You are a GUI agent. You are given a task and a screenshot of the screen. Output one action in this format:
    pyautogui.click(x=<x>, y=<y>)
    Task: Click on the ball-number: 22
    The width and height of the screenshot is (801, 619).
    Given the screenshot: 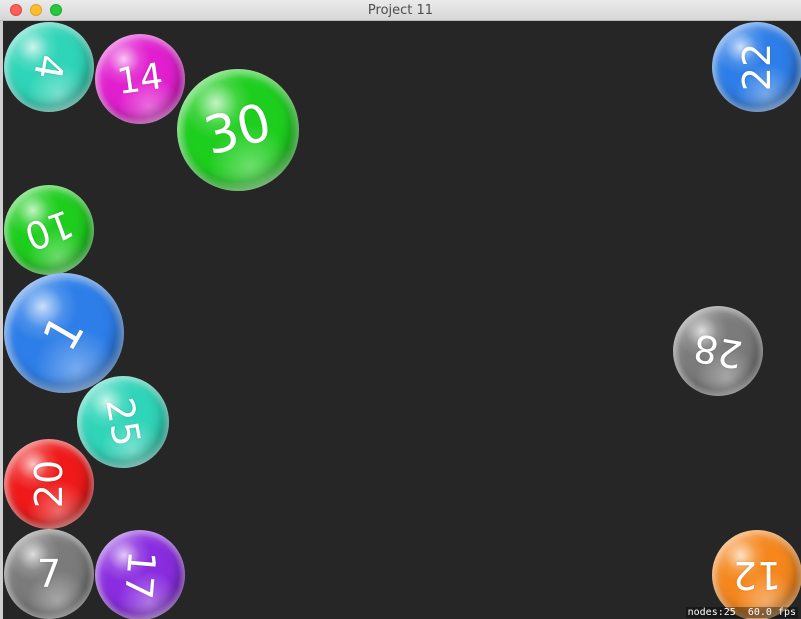 What is the action you would take?
    pyautogui.click(x=757, y=67)
    